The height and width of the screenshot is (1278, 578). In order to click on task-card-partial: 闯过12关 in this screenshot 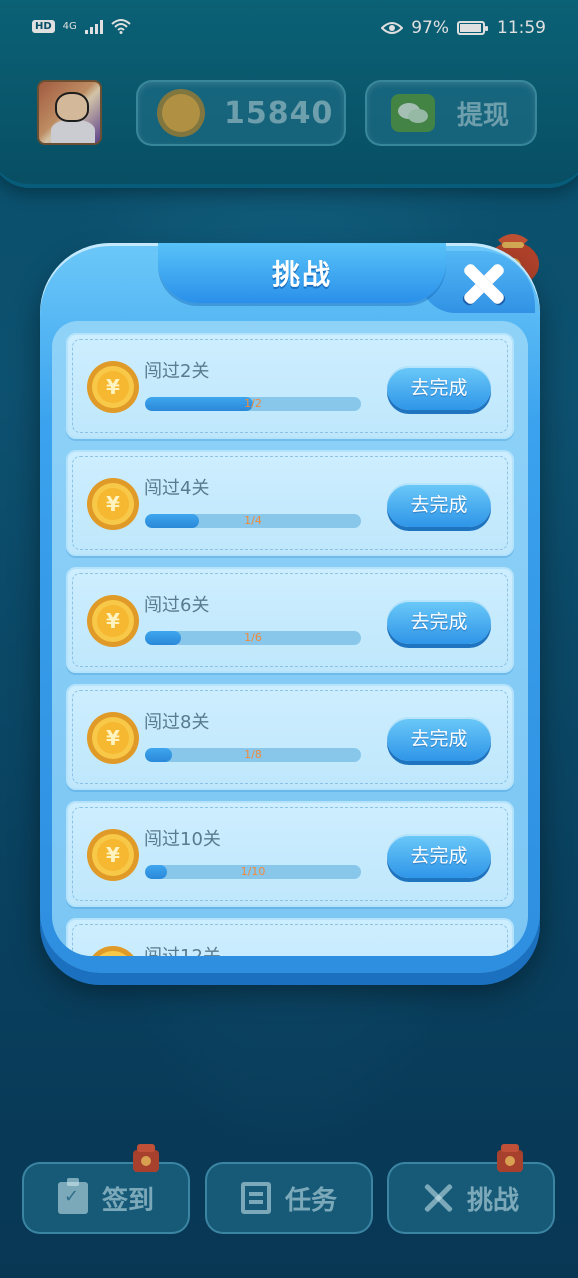, I will do `click(290, 937)`.